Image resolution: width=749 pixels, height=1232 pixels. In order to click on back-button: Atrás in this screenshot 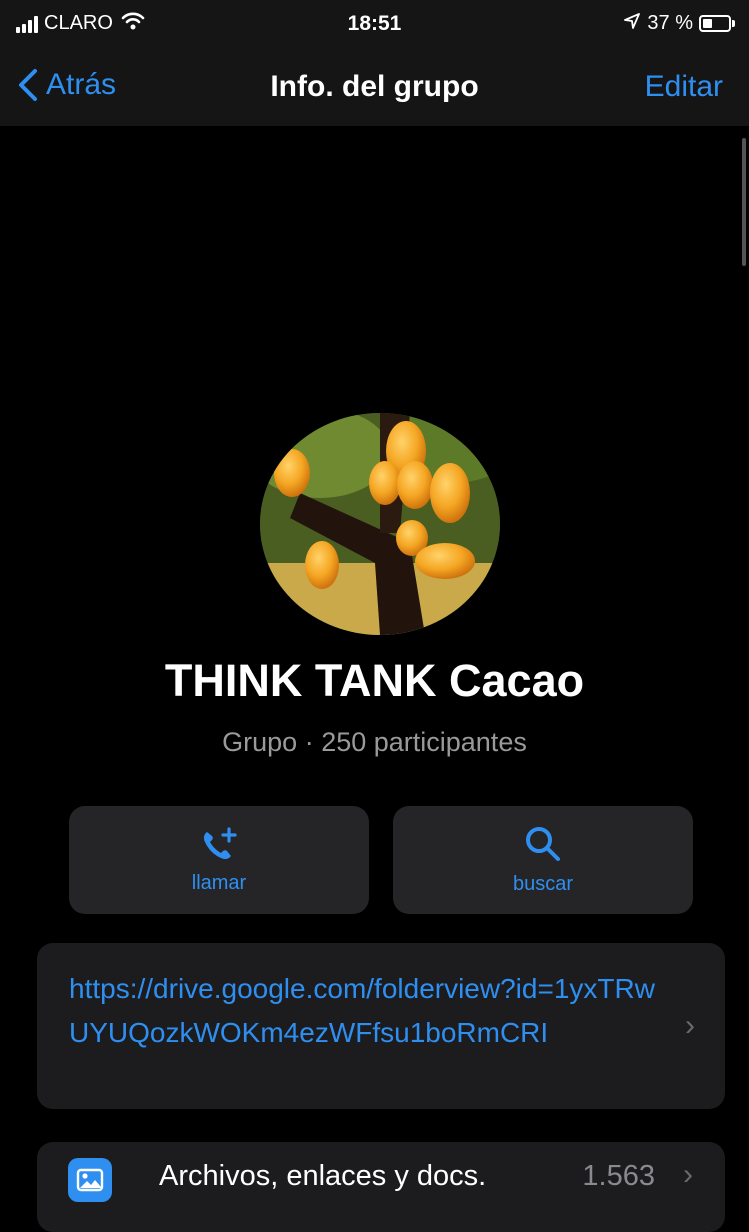, I will do `click(67, 85)`.